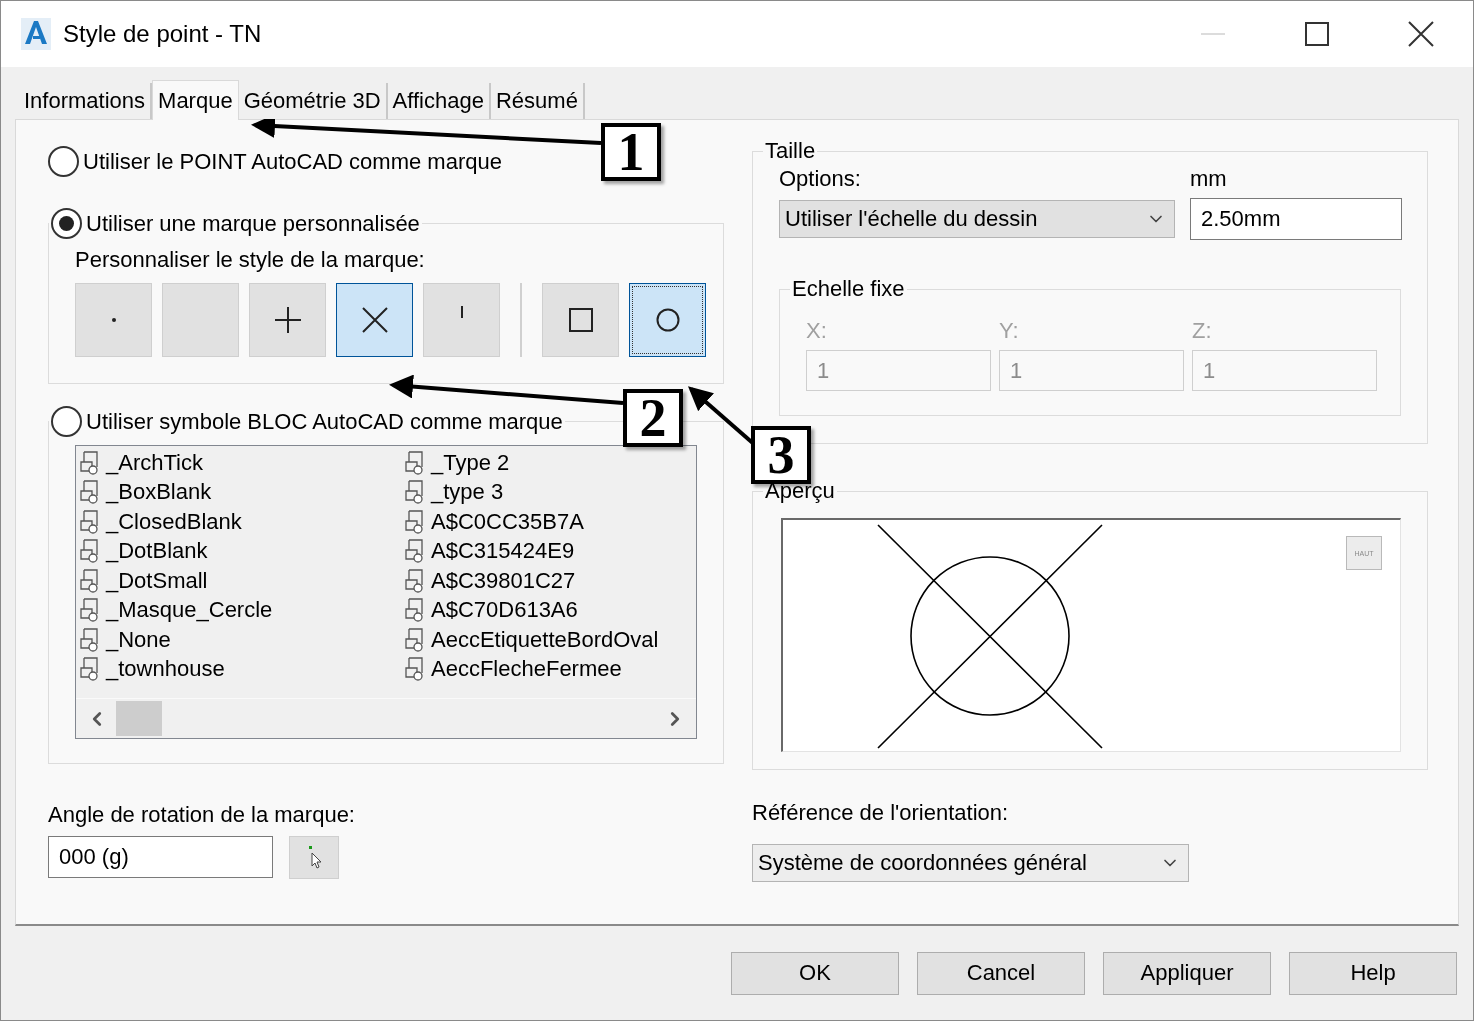 Image resolution: width=1474 pixels, height=1021 pixels. Describe the element at coordinates (1009, 331) in the screenshot. I see `axis-label: Y:` at that location.